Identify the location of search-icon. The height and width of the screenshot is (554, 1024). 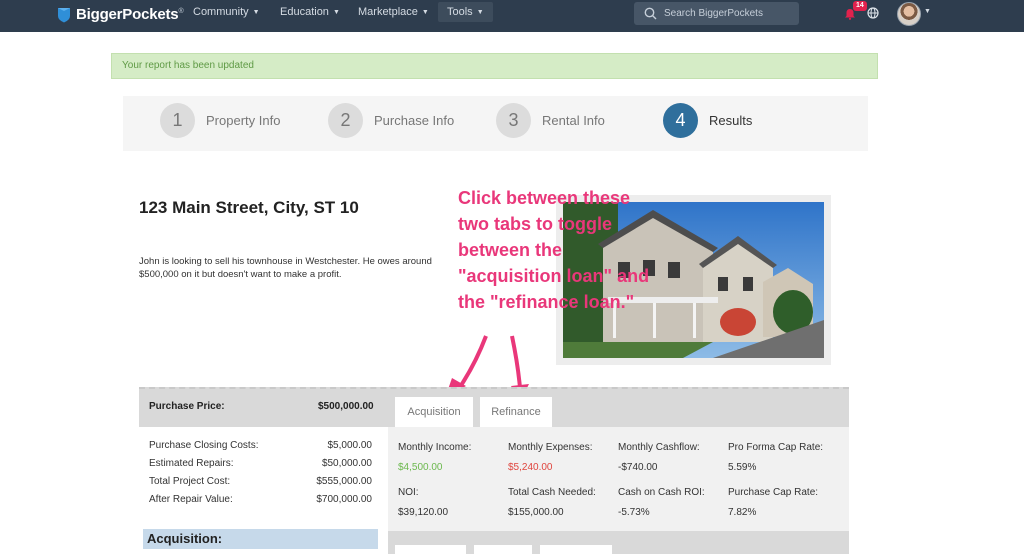
(650, 13).